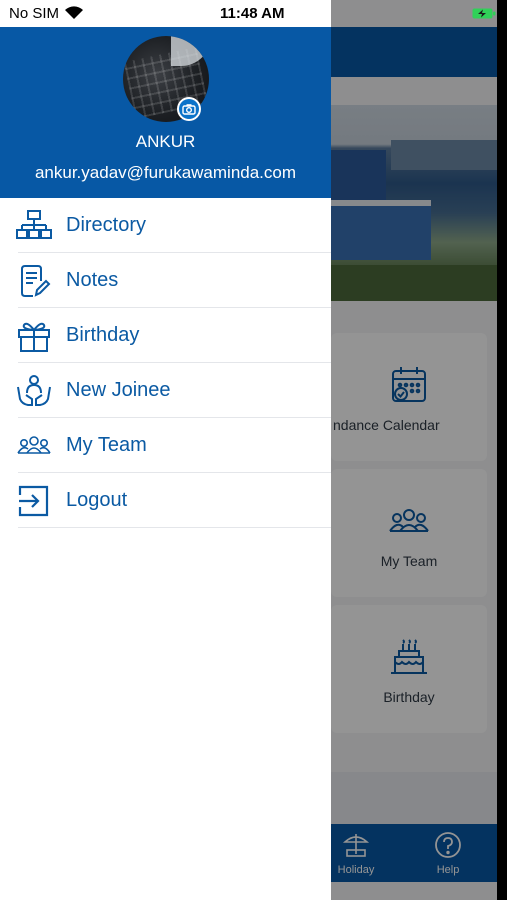 This screenshot has height=900, width=507. What do you see at coordinates (103, 335) in the screenshot?
I see `menu-item-label: Birthday` at bounding box center [103, 335].